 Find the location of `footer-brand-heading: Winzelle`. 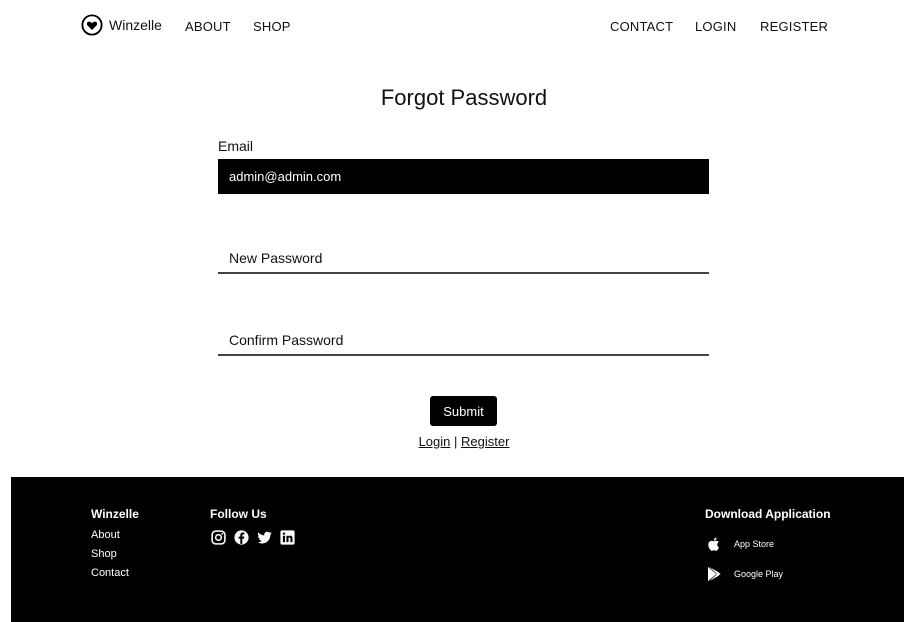

footer-brand-heading: Winzelle is located at coordinates (115, 514).